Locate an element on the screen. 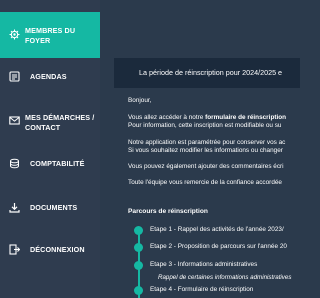  sidebar-item-label: COMPTABILITÉ is located at coordinates (57, 163).